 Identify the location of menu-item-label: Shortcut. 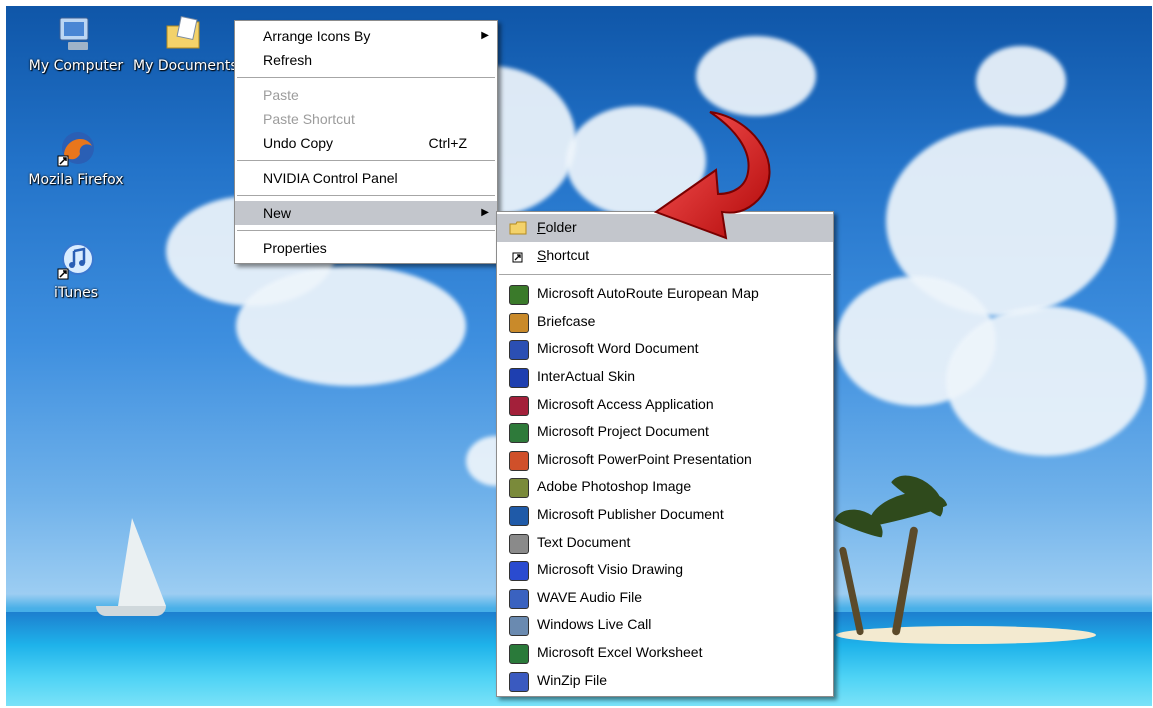
(563, 255).